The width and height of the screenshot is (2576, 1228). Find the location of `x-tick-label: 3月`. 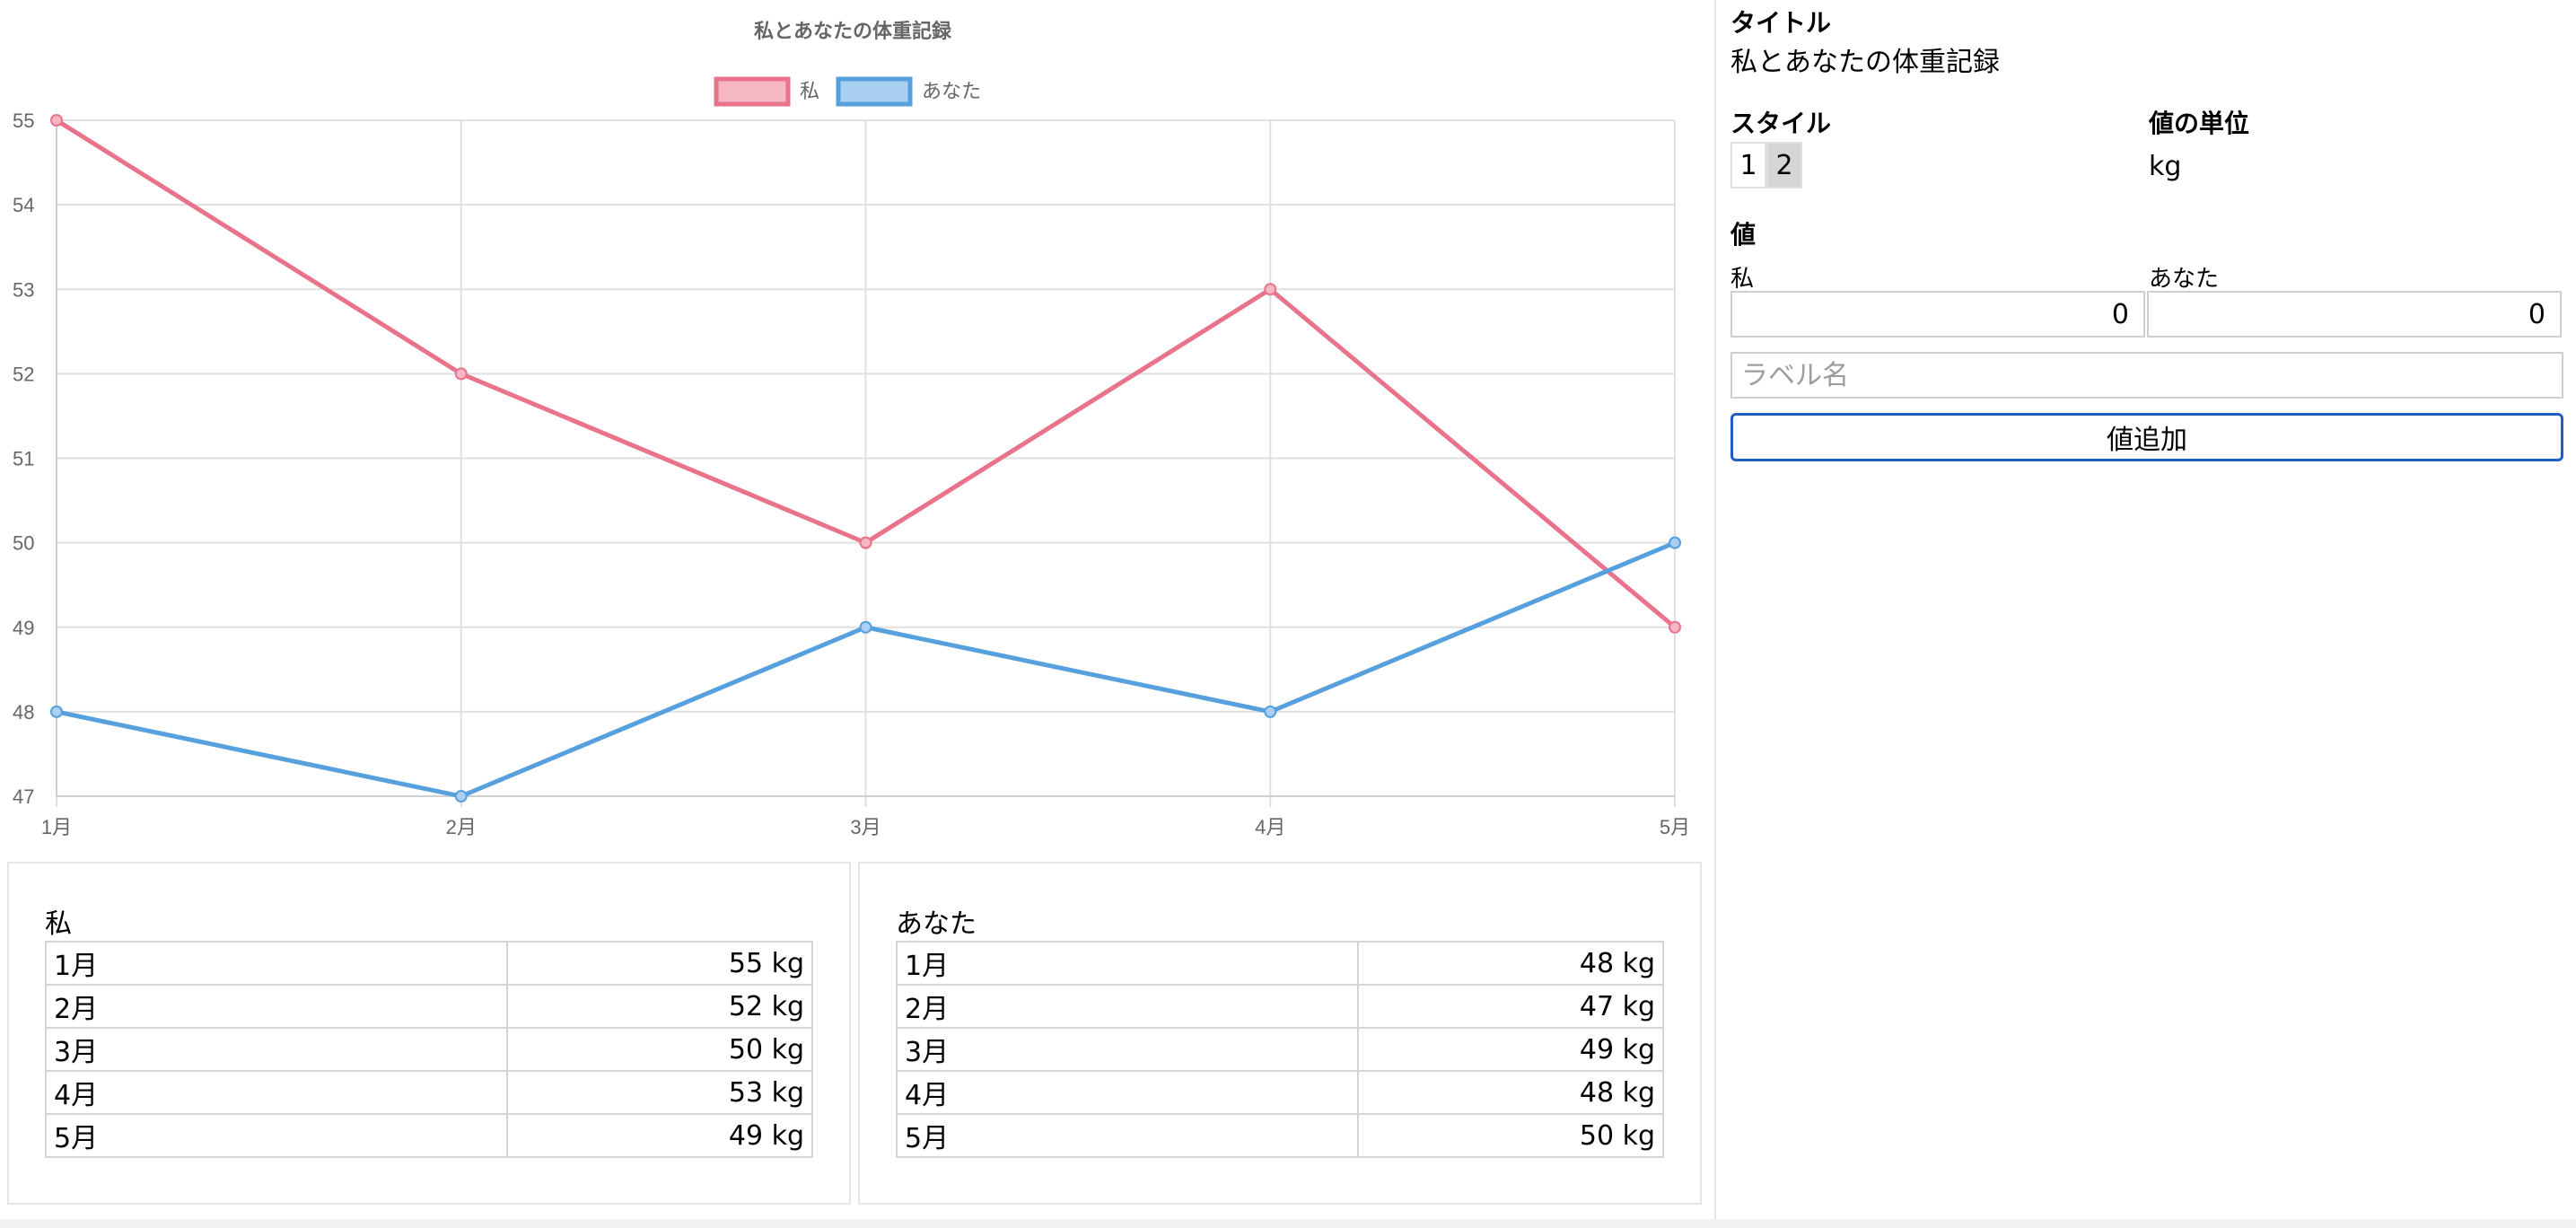

x-tick-label: 3月 is located at coordinates (865, 827).